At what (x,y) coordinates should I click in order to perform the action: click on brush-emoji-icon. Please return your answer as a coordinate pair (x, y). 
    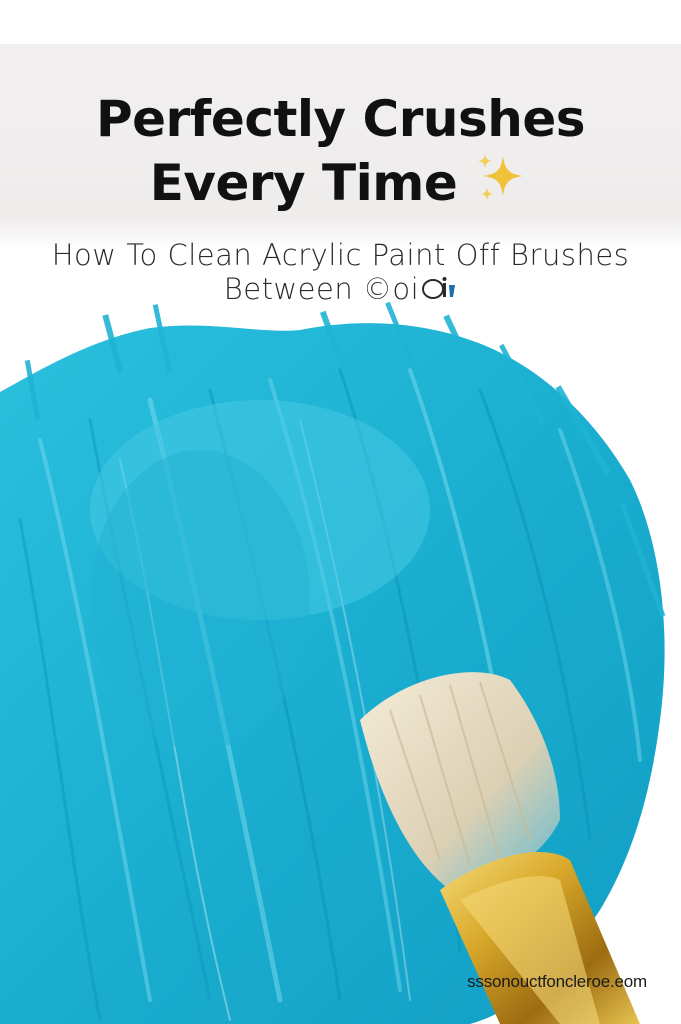
    Looking at the image, I should click on (439, 288).